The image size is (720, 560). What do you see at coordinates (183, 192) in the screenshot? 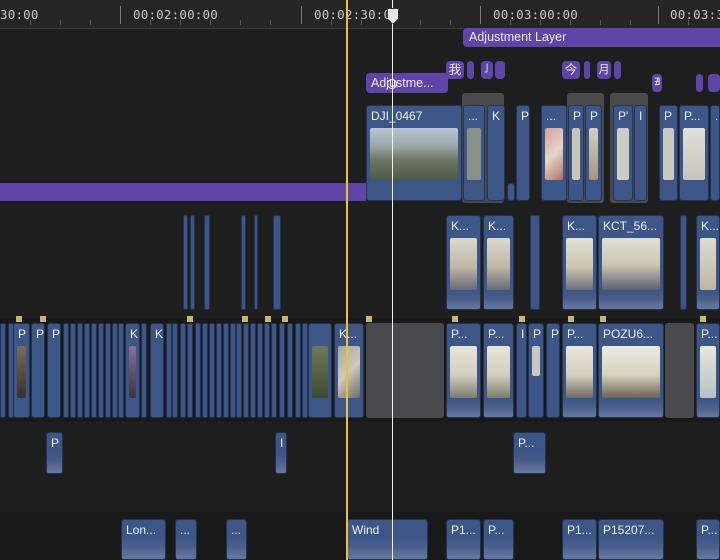
I see `adjustment-layer-clip-left` at bounding box center [183, 192].